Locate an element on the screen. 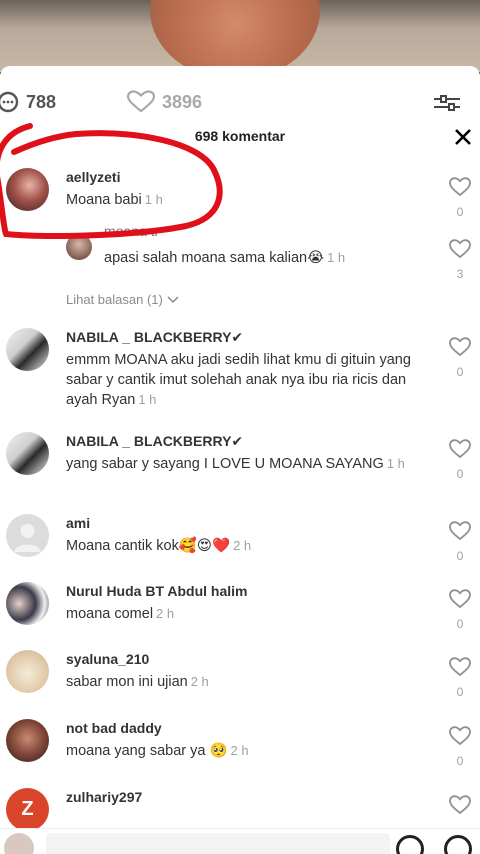 The image size is (480, 854). comment-icon is located at coordinates (9, 102).